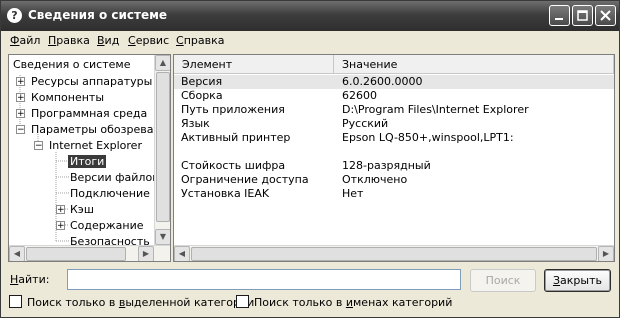  What do you see at coordinates (386, 165) in the screenshot?
I see `cell-value: 128-разрядный` at bounding box center [386, 165].